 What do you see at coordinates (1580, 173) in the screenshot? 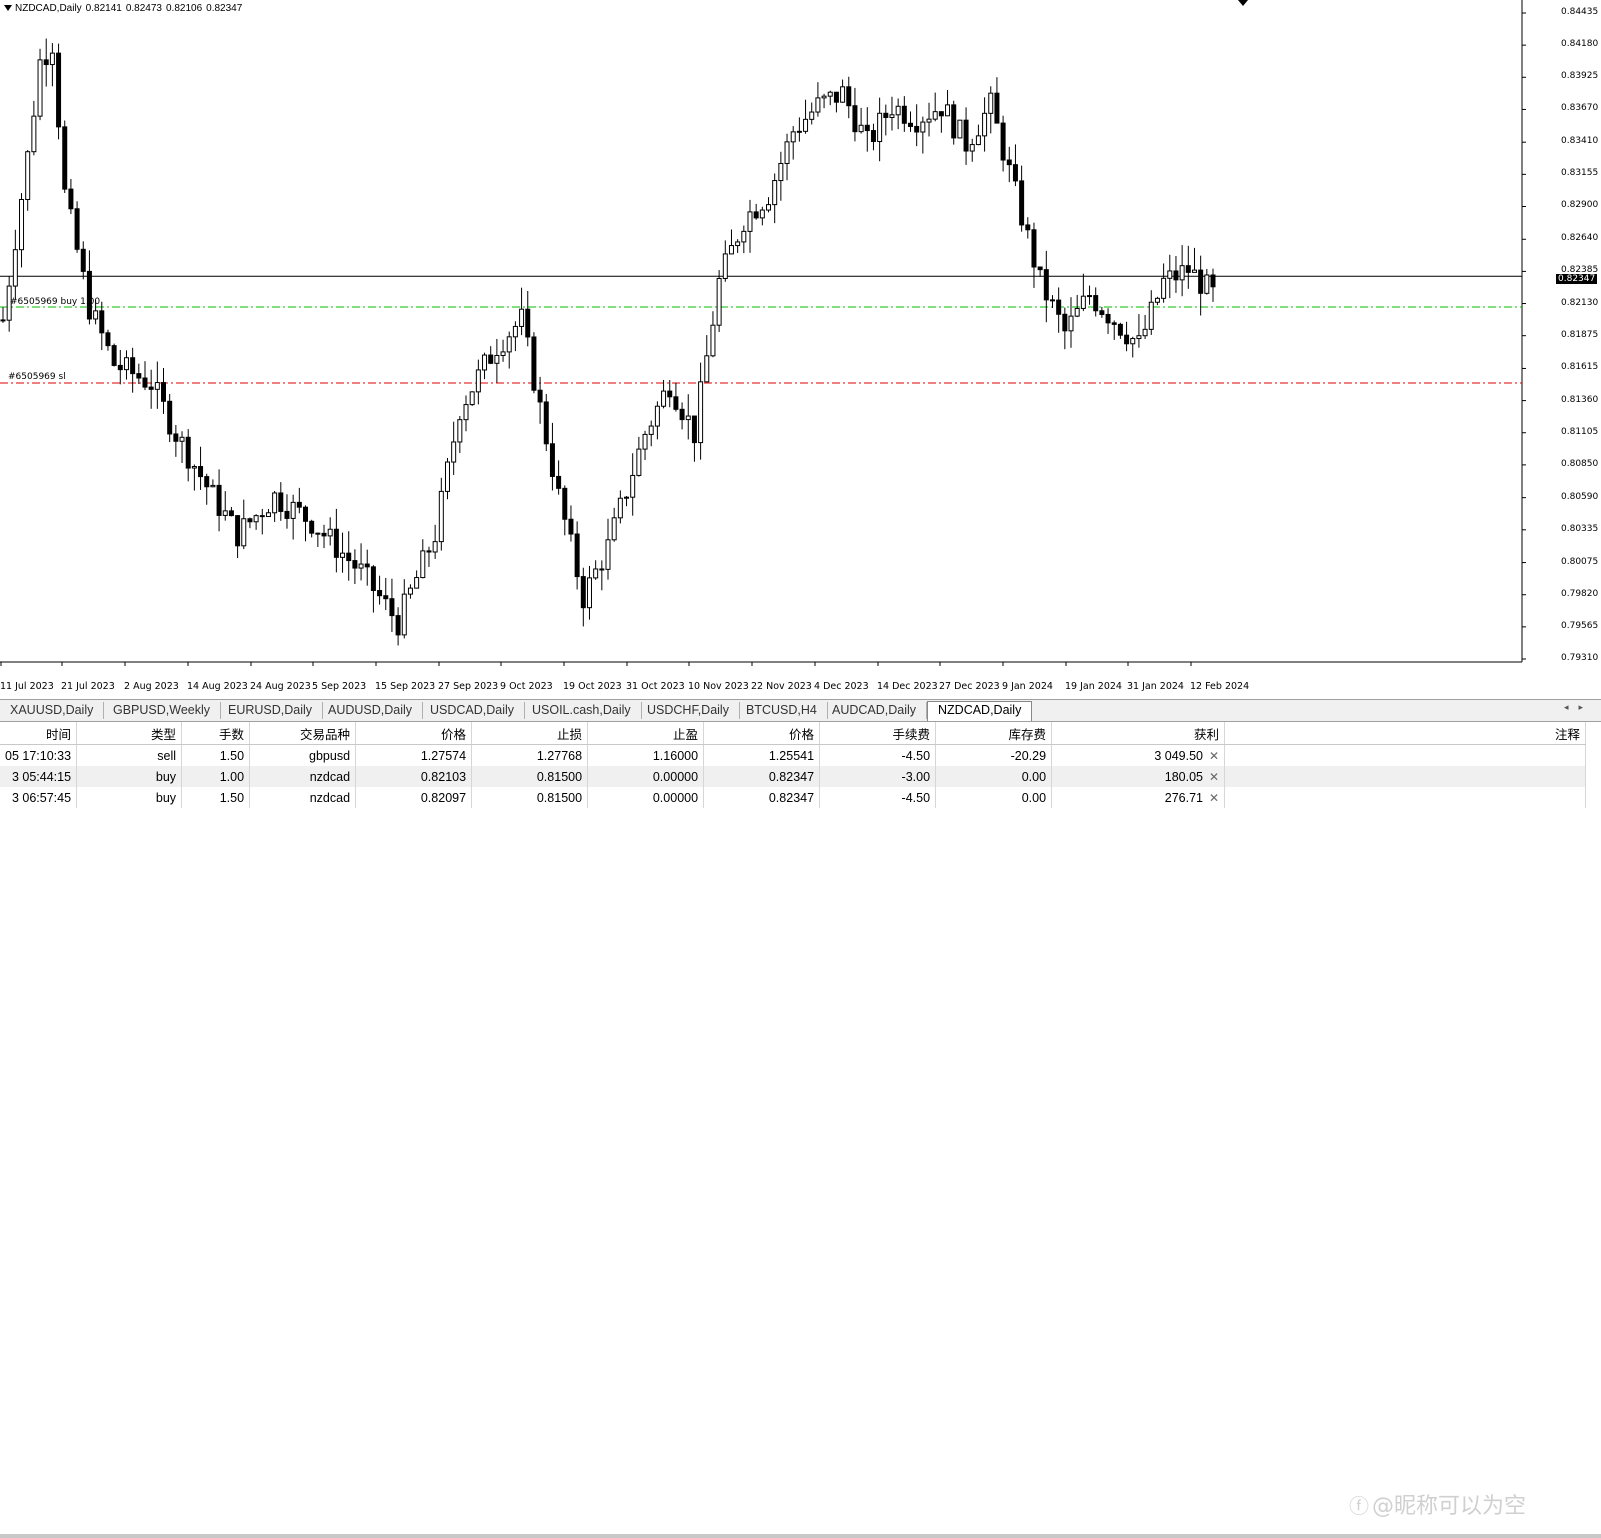
I see `price-axis-label: 0.83155` at bounding box center [1580, 173].